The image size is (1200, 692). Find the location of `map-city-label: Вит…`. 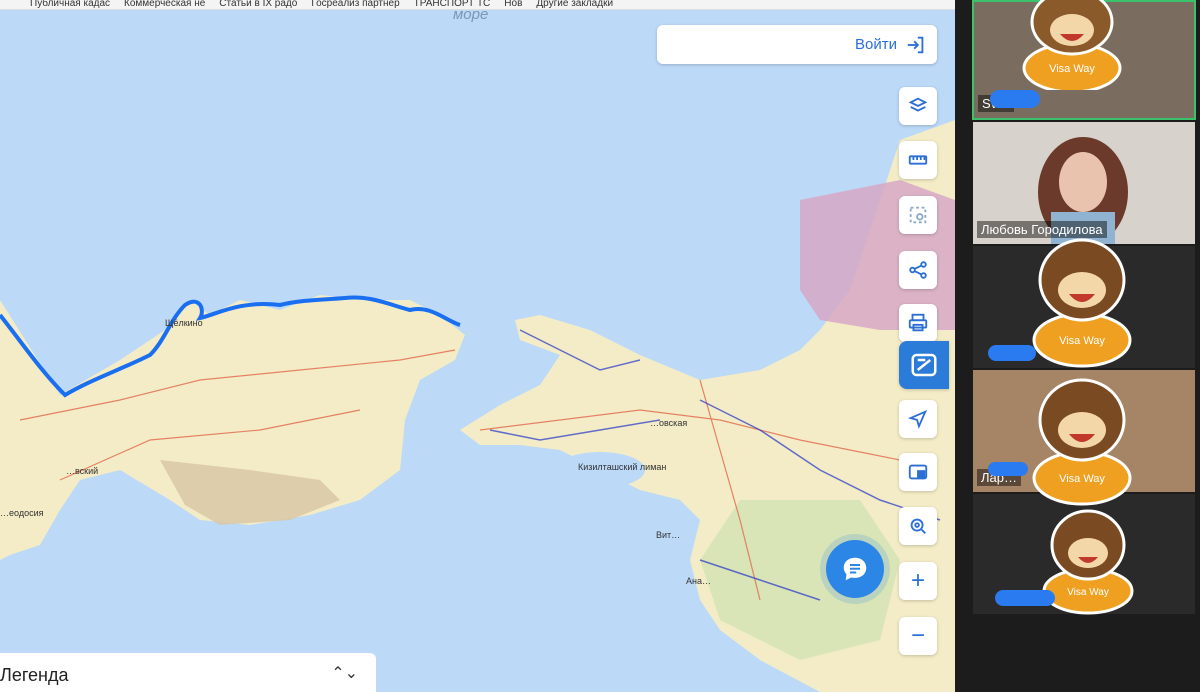

map-city-label: Вит… is located at coordinates (668, 535).